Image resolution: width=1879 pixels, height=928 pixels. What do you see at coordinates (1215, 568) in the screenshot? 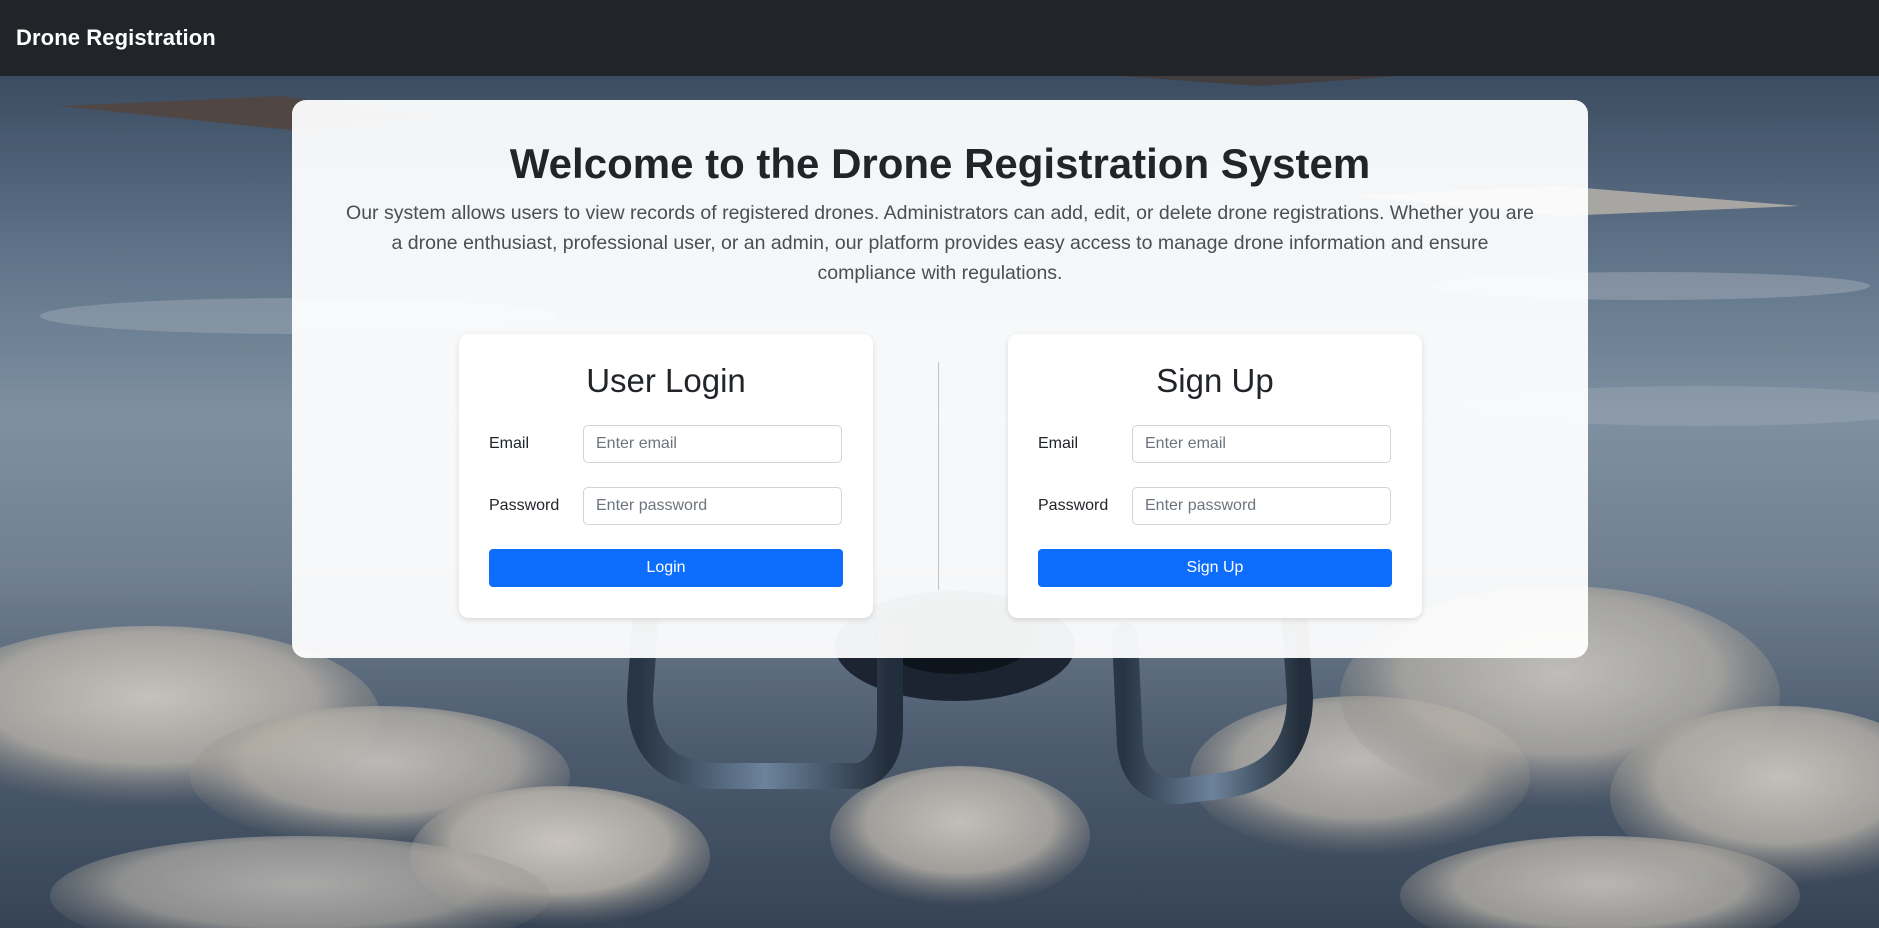
I see `sign-up-button: Sign Up` at bounding box center [1215, 568].